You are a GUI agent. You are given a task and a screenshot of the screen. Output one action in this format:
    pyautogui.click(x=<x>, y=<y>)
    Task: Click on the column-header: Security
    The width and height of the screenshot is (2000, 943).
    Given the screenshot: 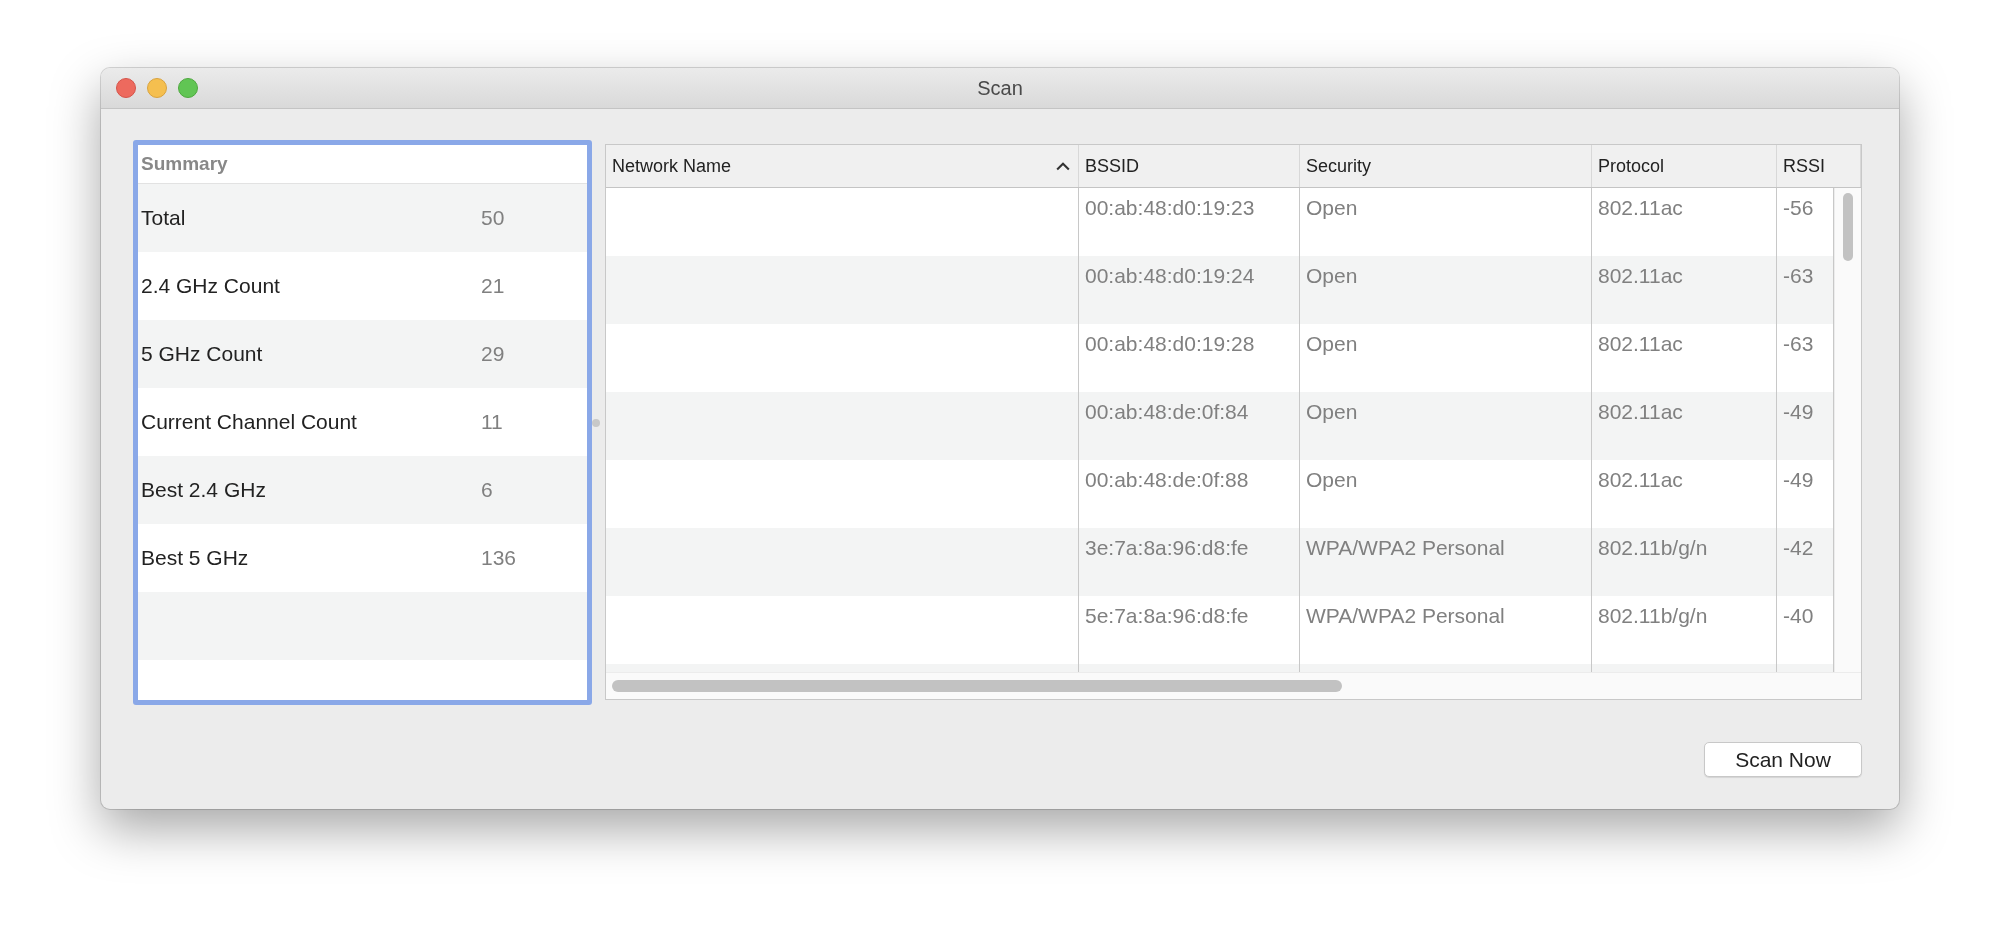 What is the action you would take?
    pyautogui.click(x=1446, y=166)
    